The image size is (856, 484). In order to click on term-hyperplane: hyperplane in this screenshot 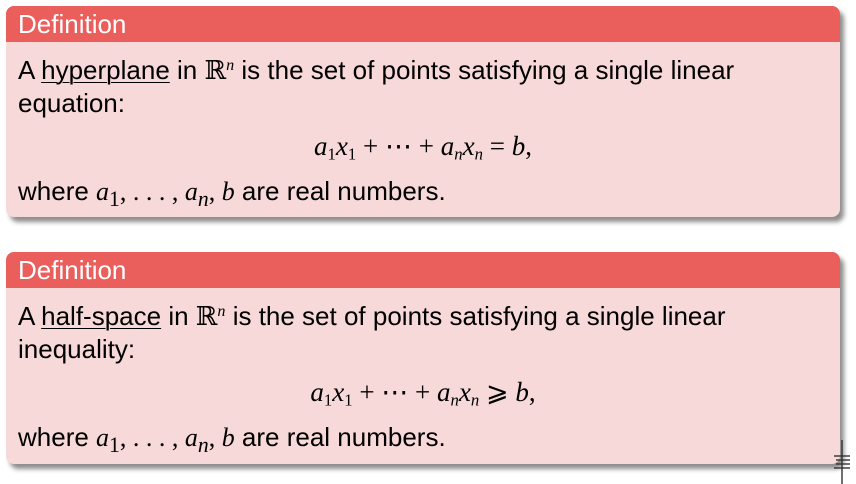, I will do `click(105, 70)`.